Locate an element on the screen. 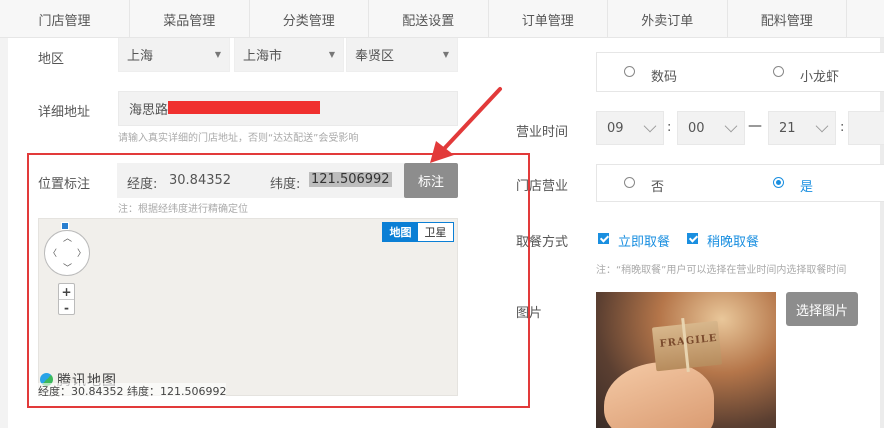 The height and width of the screenshot is (428, 884). radio-open-no is located at coordinates (629, 182).